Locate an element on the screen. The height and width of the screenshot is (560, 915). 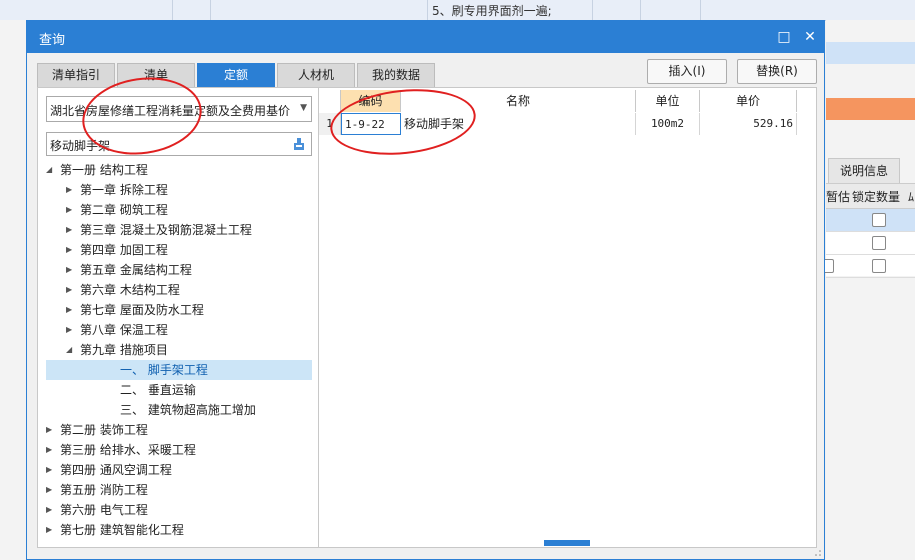
tab-quota: 定额 is located at coordinates (236, 75).